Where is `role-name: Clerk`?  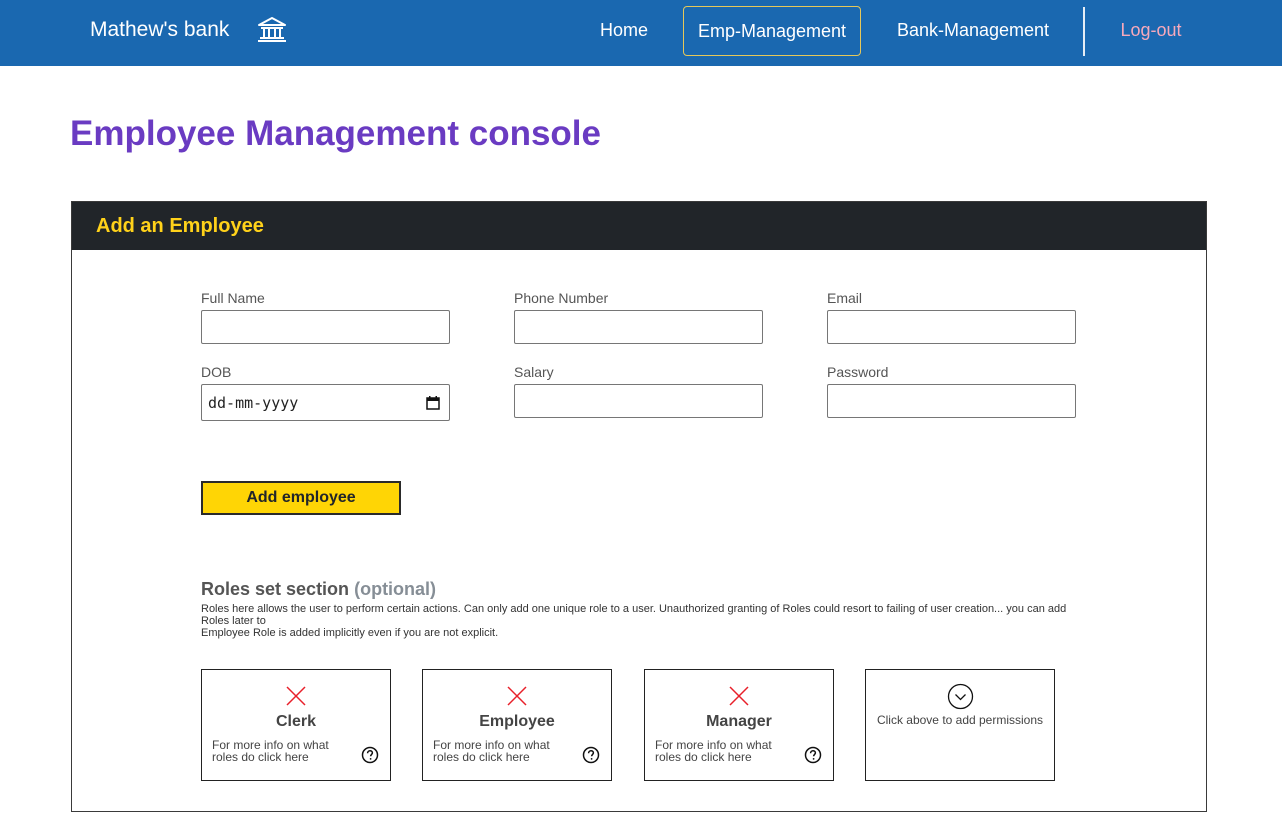
role-name: Clerk is located at coordinates (296, 721).